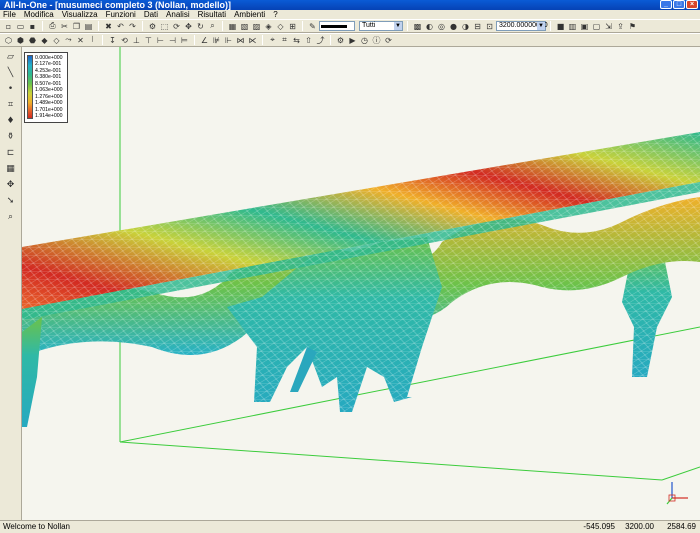  What do you see at coordinates (212, 26) in the screenshot?
I see `zoom-icon: ⌕` at bounding box center [212, 26].